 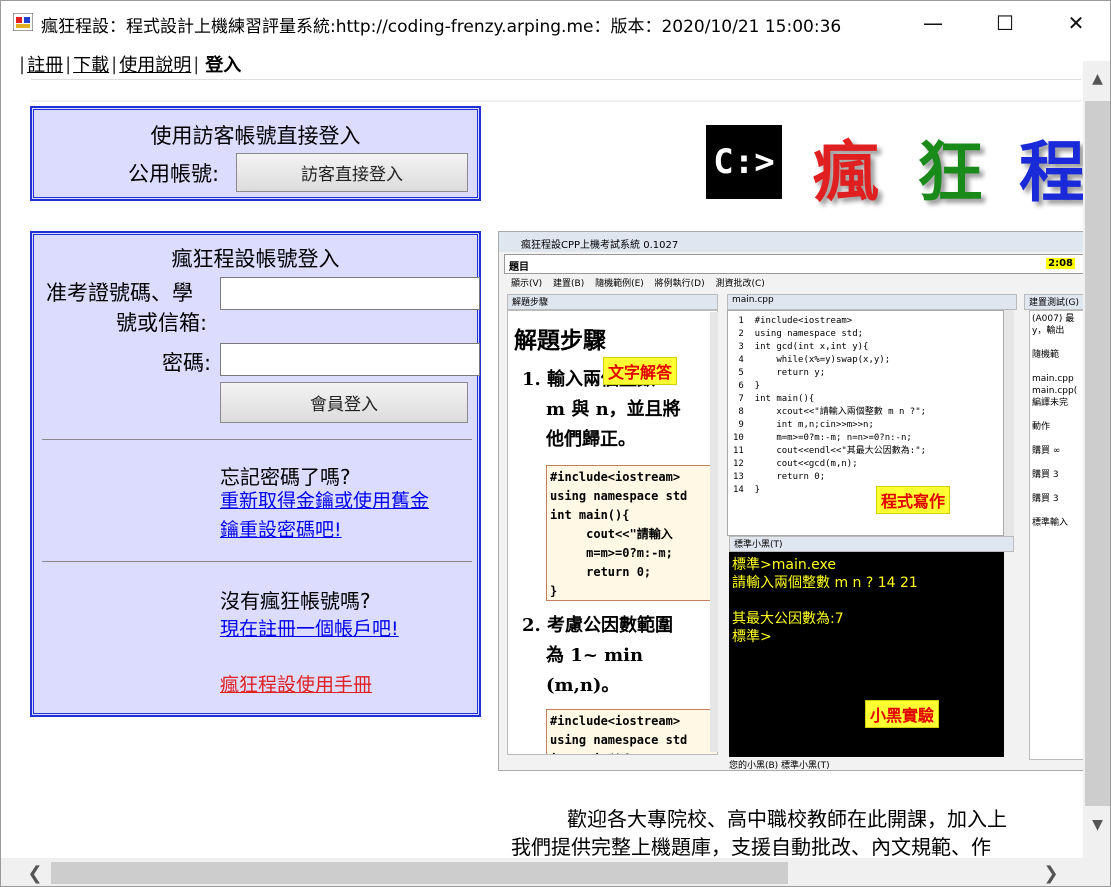 What do you see at coordinates (1005, 23) in the screenshot?
I see `maximize-button: ☐` at bounding box center [1005, 23].